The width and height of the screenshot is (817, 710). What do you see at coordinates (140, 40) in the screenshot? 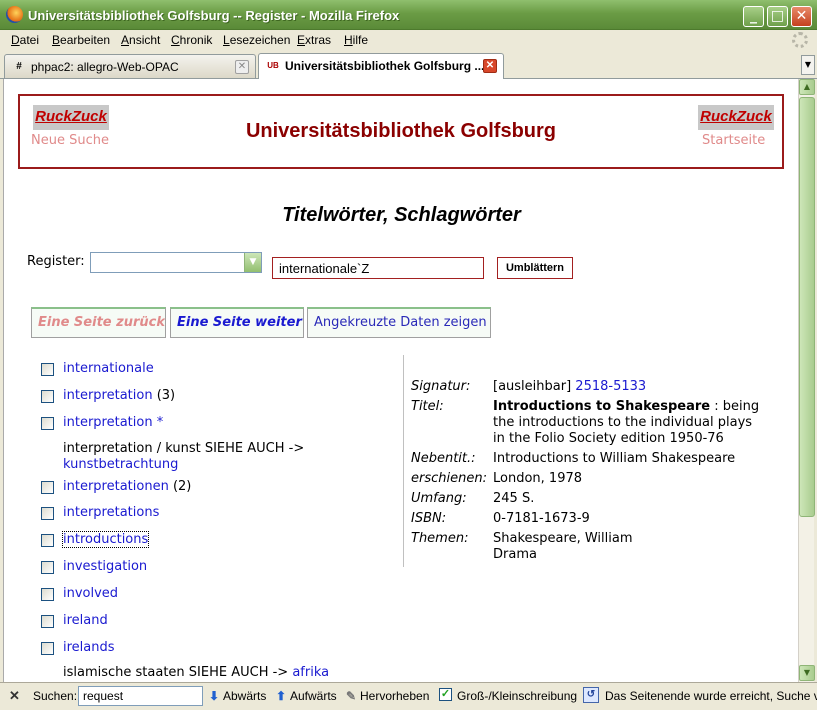
I see `menu-ansicht: Ansicht` at bounding box center [140, 40].